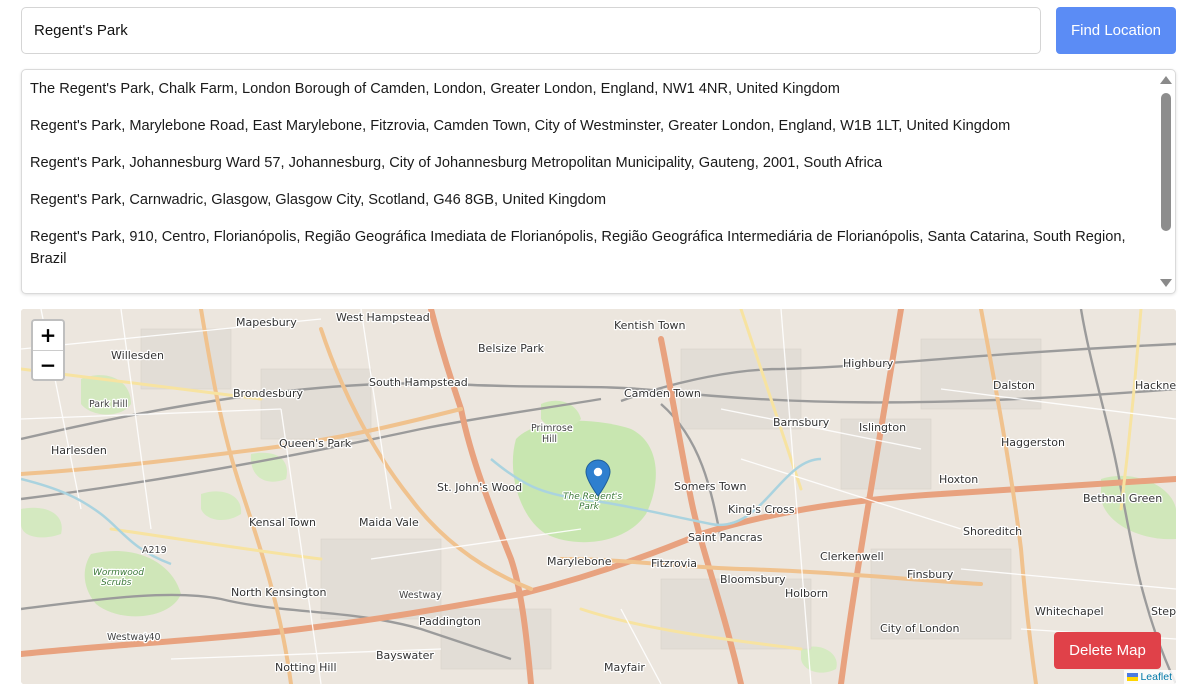 Image resolution: width=1191 pixels, height=698 pixels. I want to click on find-location-button: Find Location, so click(1116, 30).